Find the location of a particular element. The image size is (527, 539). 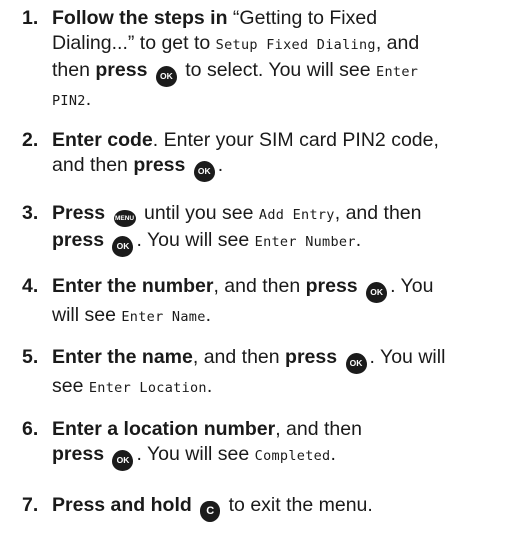

clear-key-icon: C is located at coordinates (210, 511).